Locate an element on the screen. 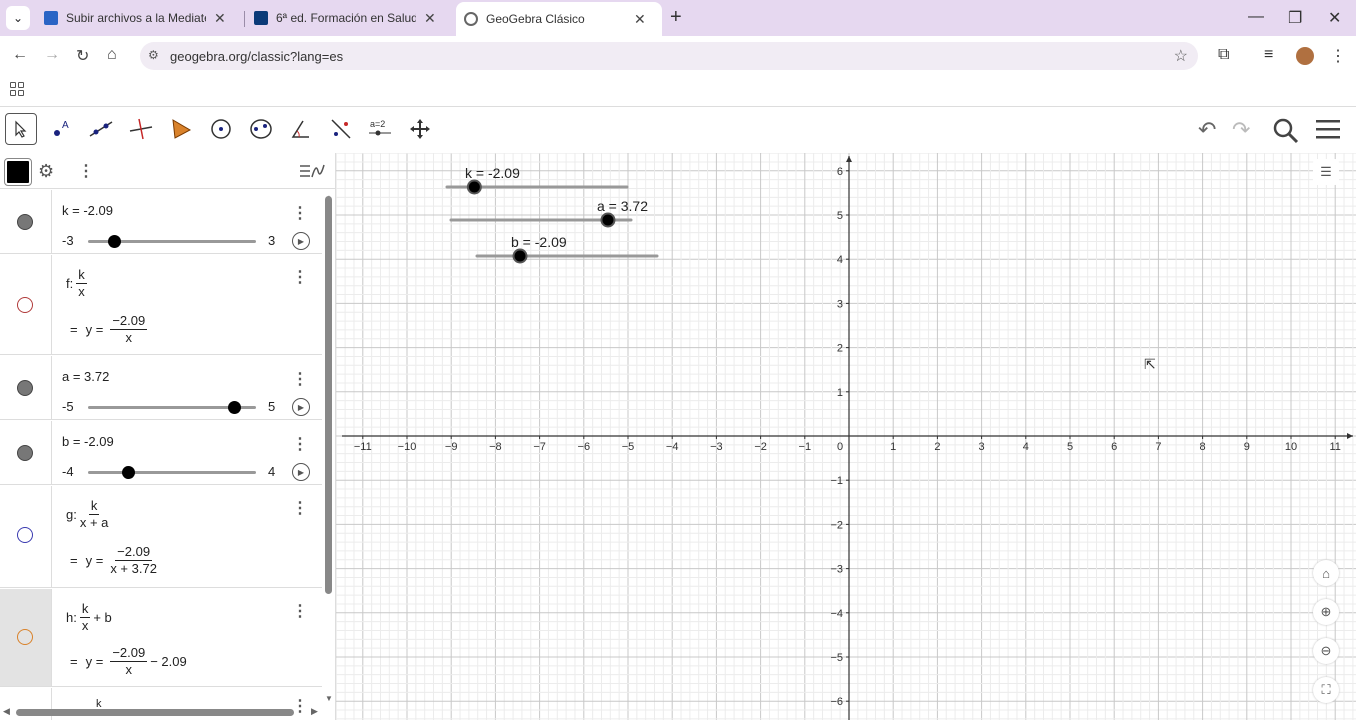  circle-tool-icon is located at coordinates (221, 129).